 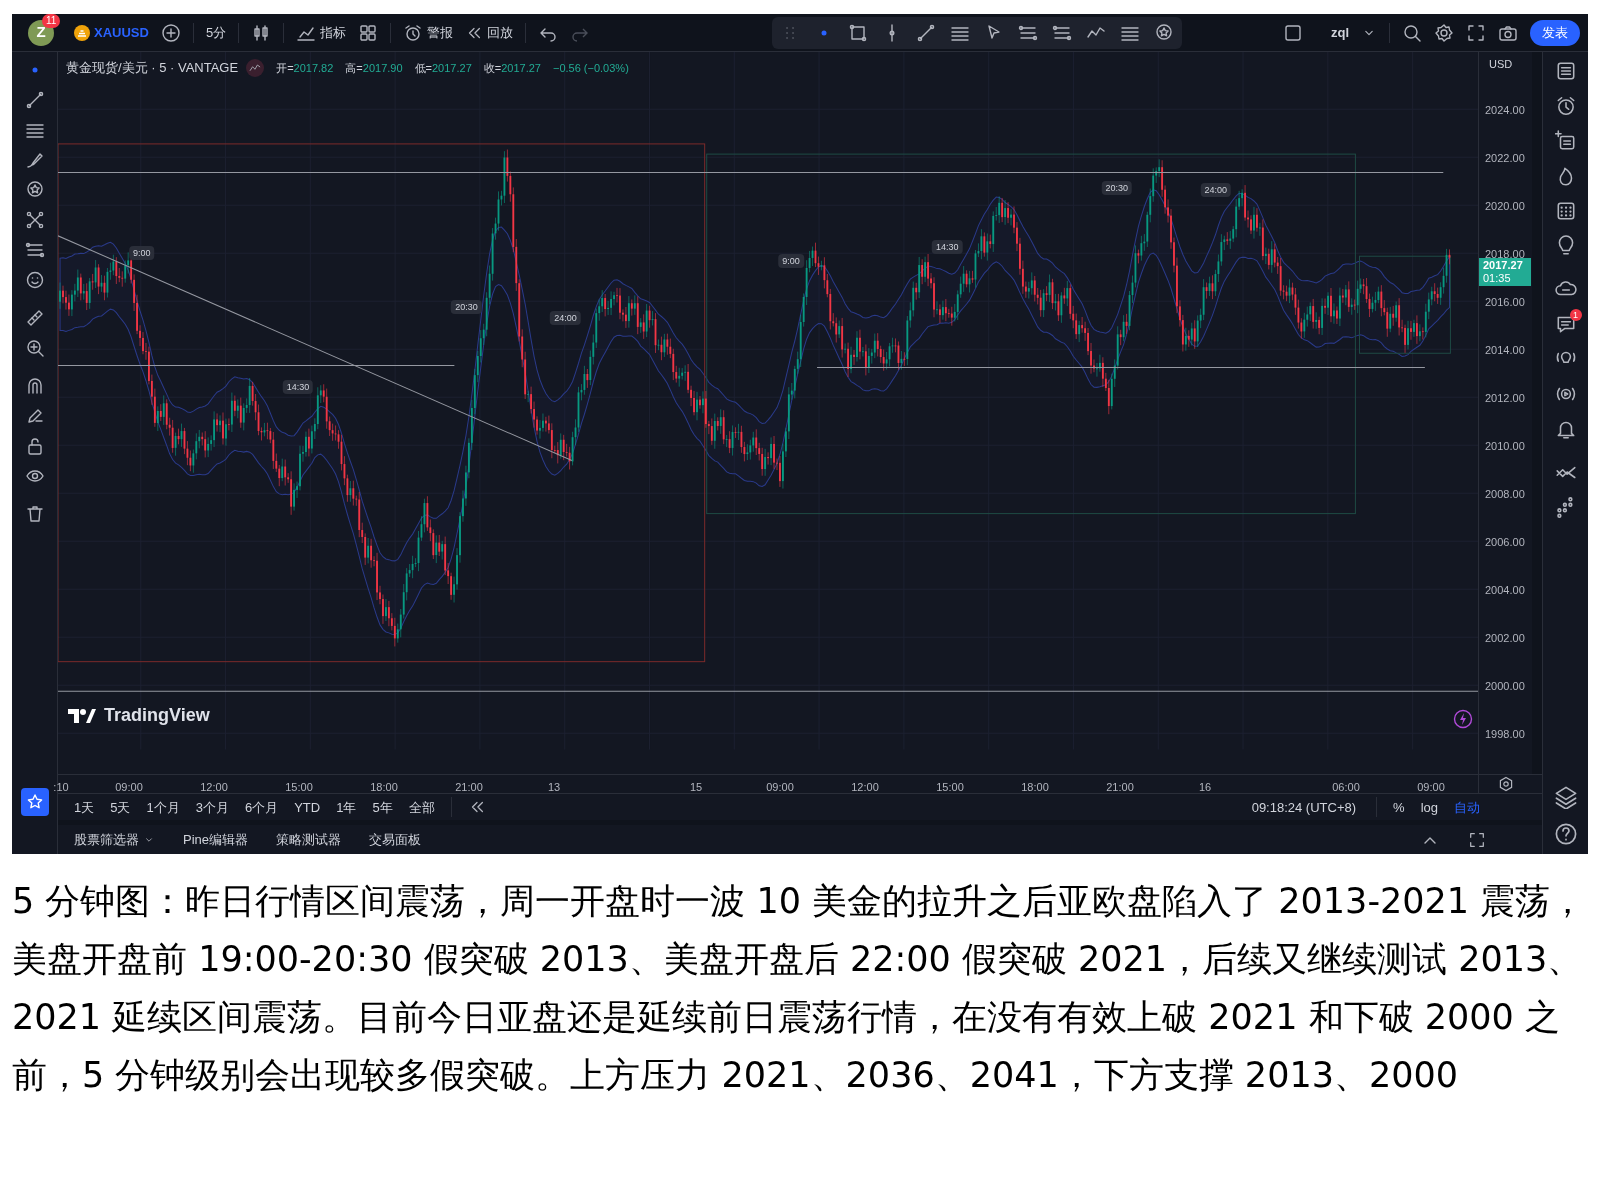 I want to click on help-icon, so click(x=1565, y=834).